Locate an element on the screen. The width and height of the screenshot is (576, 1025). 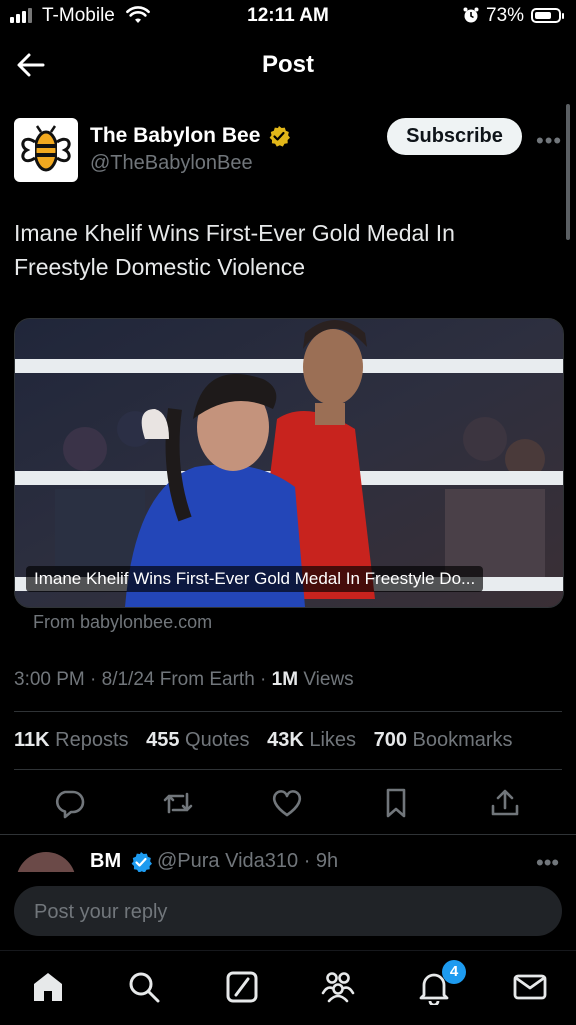
reposts-count: 11K is located at coordinates (32, 740).